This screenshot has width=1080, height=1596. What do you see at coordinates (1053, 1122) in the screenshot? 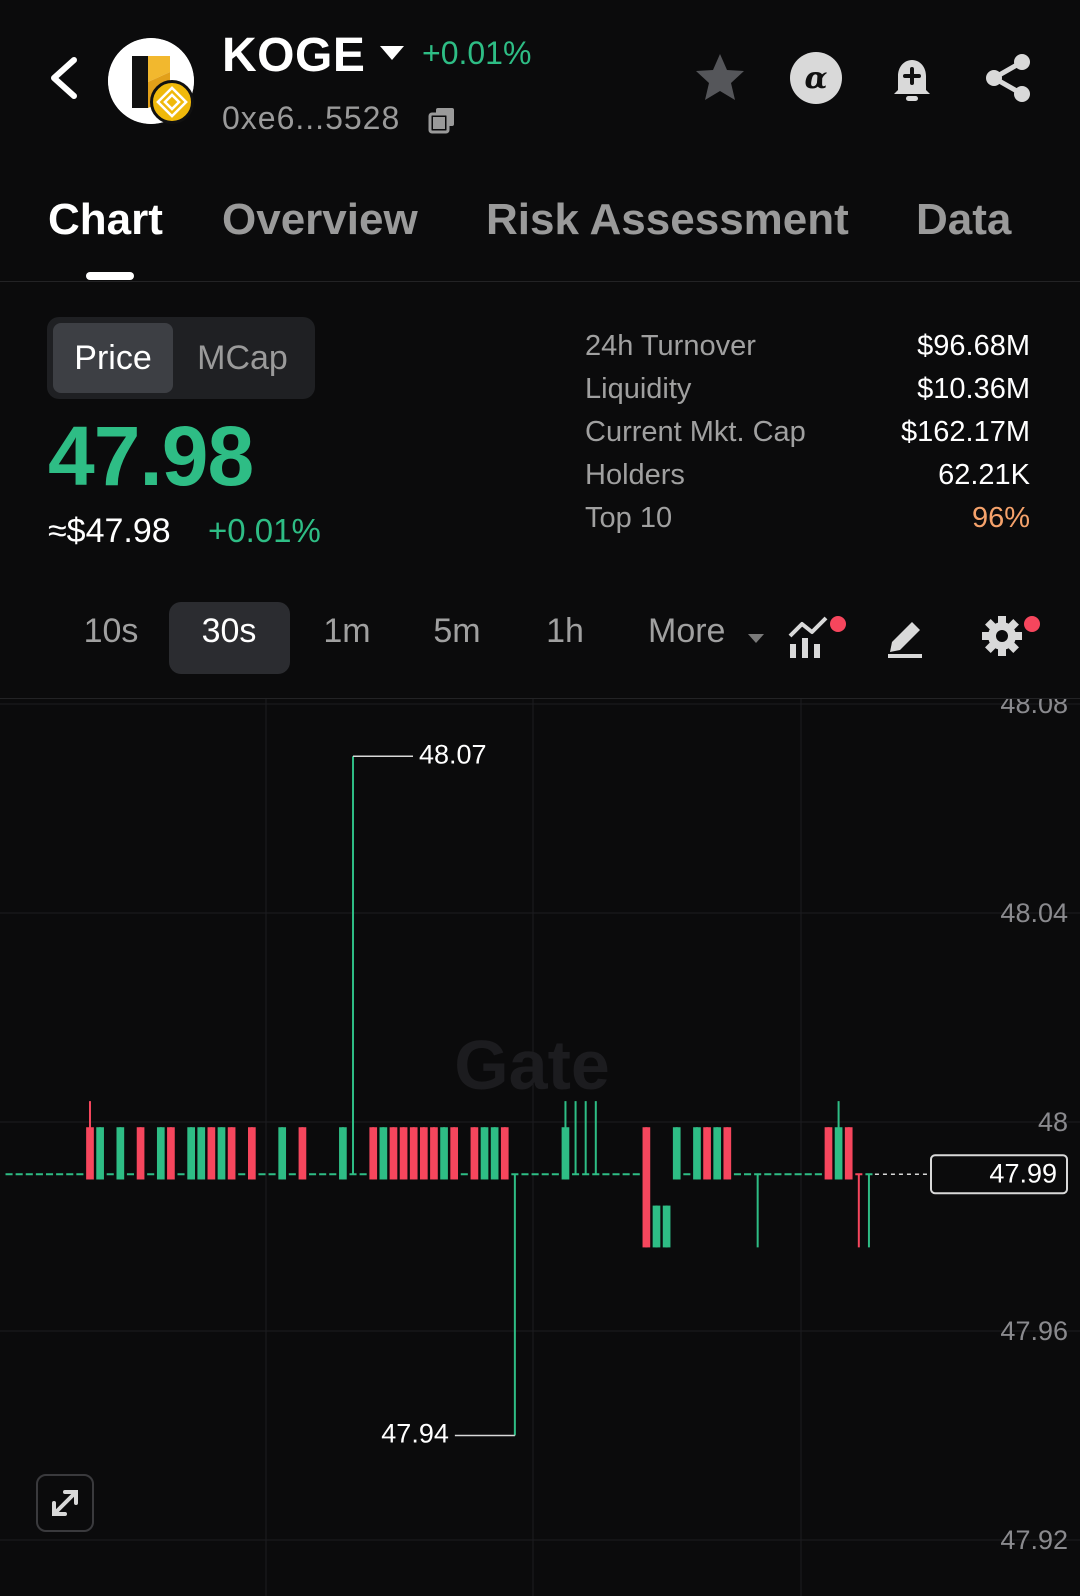
I see `y-tick-label: 48` at bounding box center [1053, 1122].